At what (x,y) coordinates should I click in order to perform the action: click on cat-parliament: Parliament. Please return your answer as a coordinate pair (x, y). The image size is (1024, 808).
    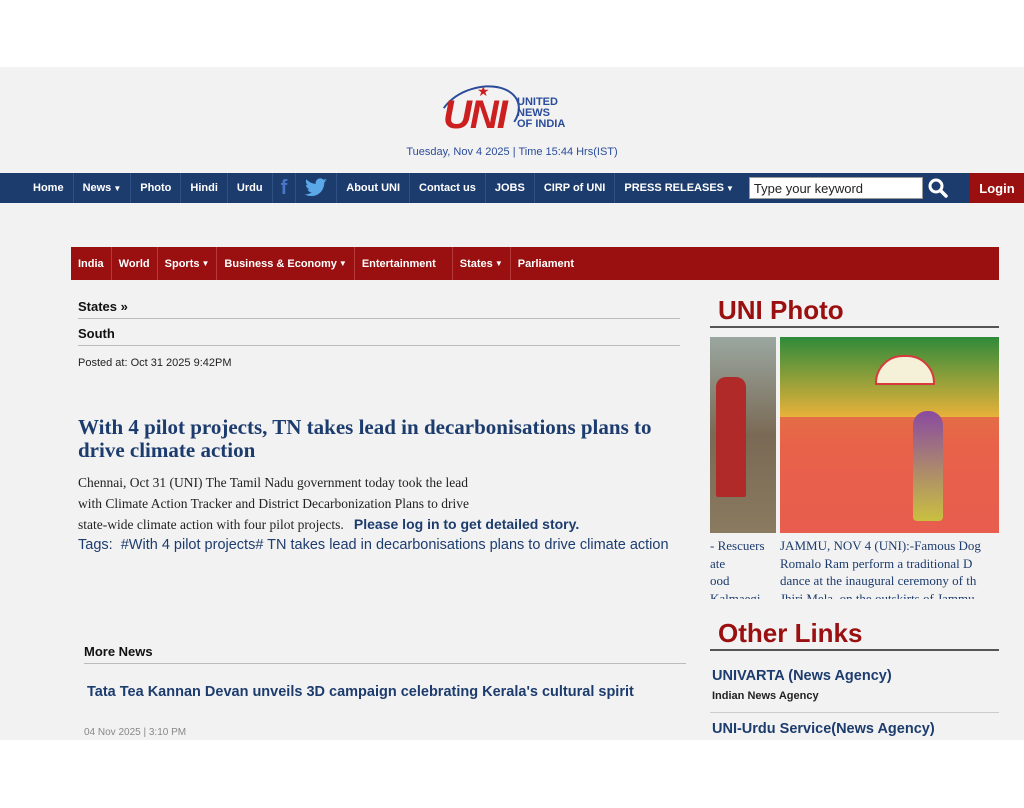
    Looking at the image, I should click on (546, 263).